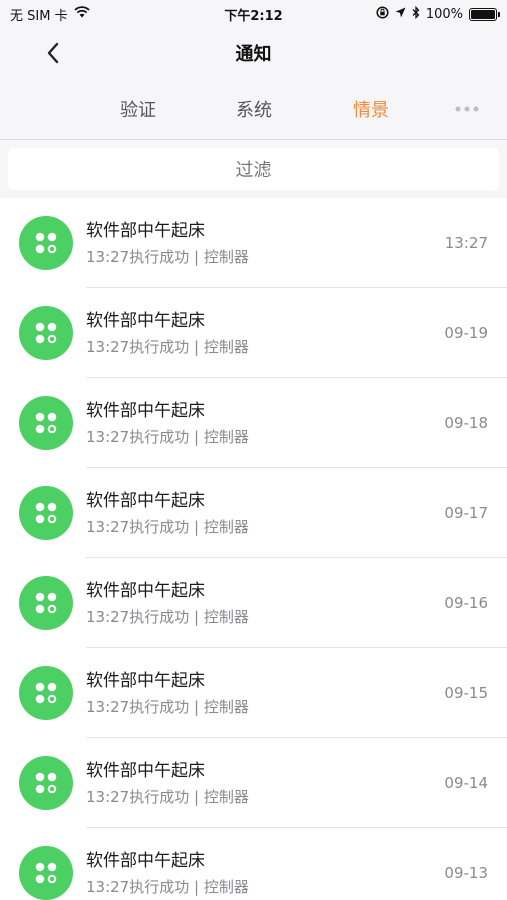 This screenshot has height=900, width=507. What do you see at coordinates (466, 333) in the screenshot?
I see `item-date: 09-19` at bounding box center [466, 333].